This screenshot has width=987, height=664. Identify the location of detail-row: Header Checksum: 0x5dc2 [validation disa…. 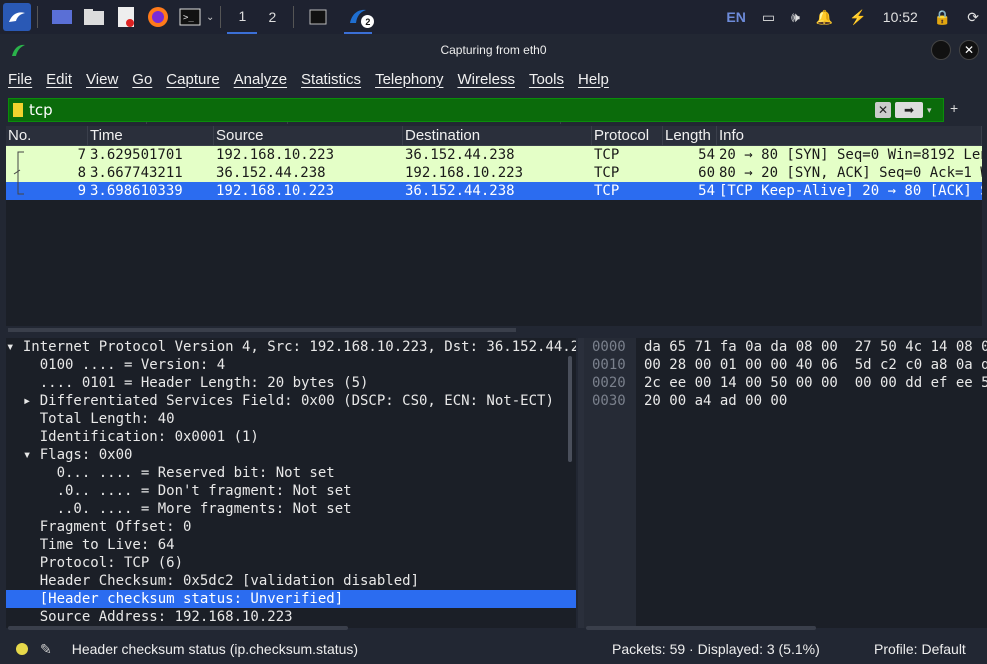
(291, 581).